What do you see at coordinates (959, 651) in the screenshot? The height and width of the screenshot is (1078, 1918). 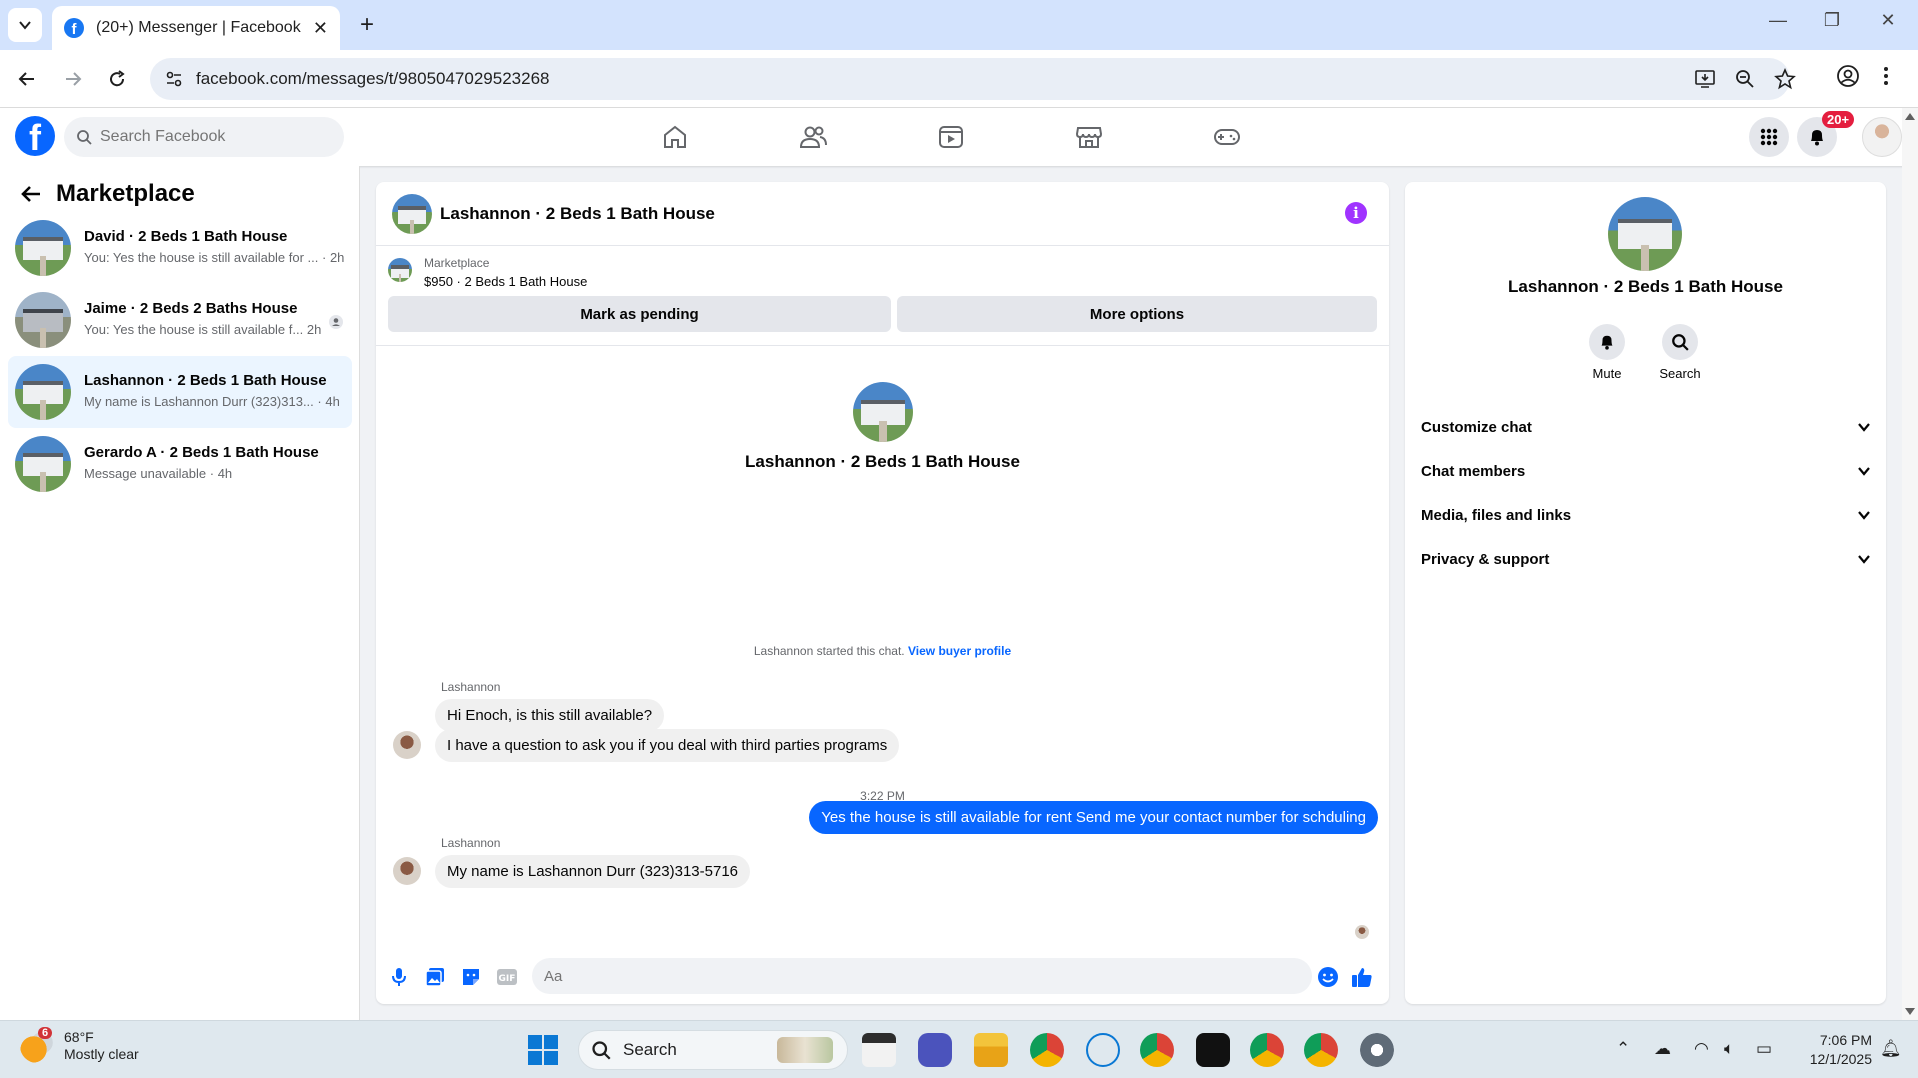 I see `view-buyer-profile-link: View buyer profile` at bounding box center [959, 651].